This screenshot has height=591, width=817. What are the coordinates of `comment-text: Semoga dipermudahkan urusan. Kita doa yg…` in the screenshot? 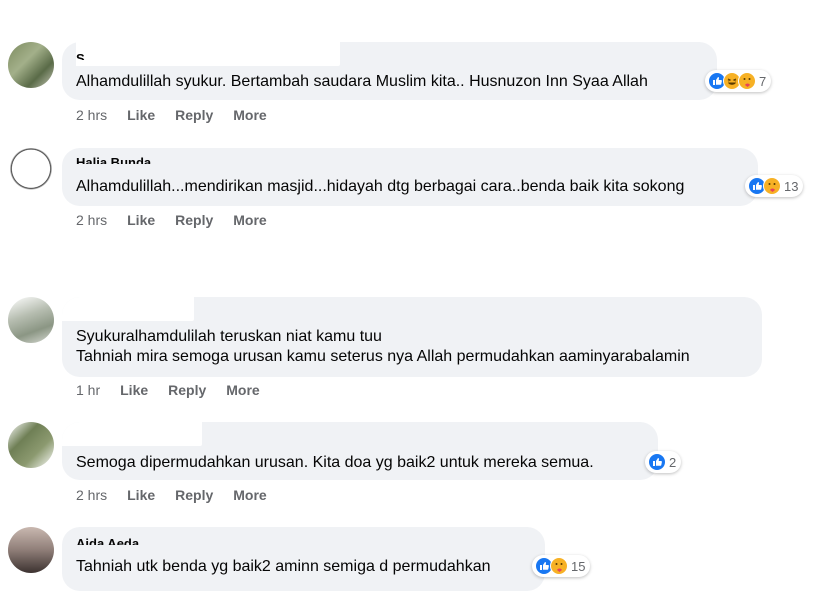 It's located at (335, 462).